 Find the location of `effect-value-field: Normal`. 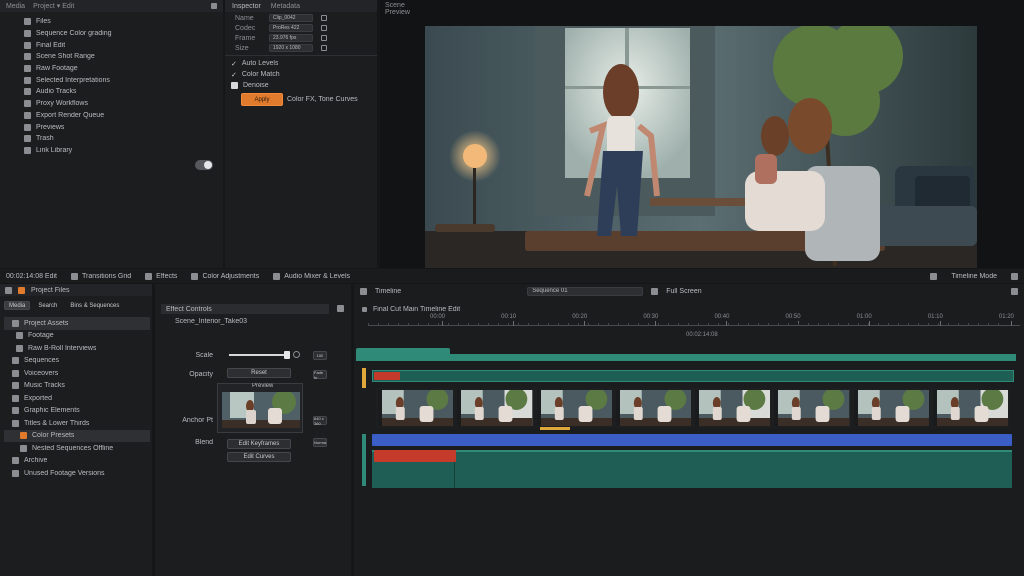

effect-value-field: Normal is located at coordinates (320, 442).